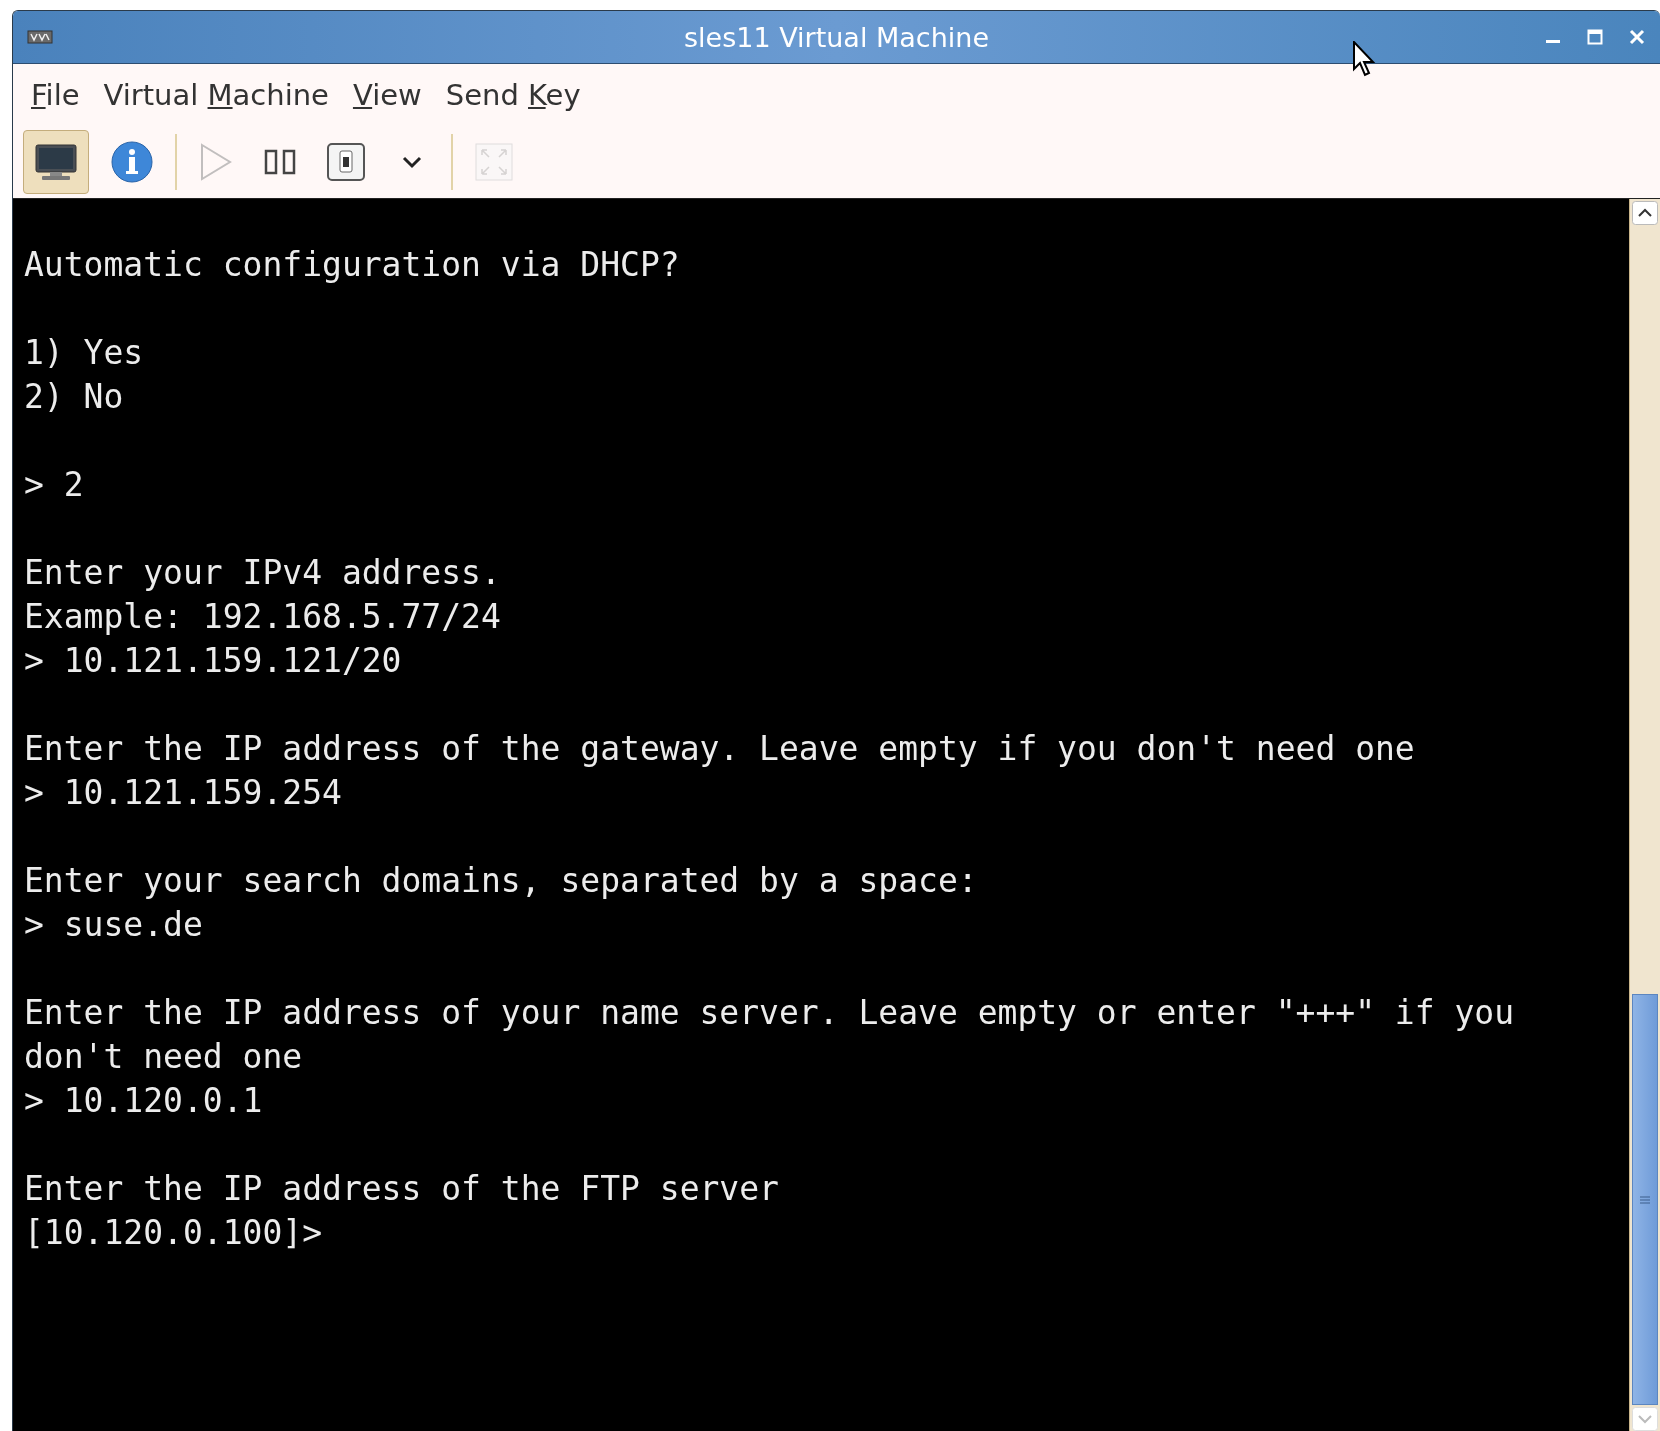  I want to click on window-title: sles11 Virtual Machine, so click(836, 37).